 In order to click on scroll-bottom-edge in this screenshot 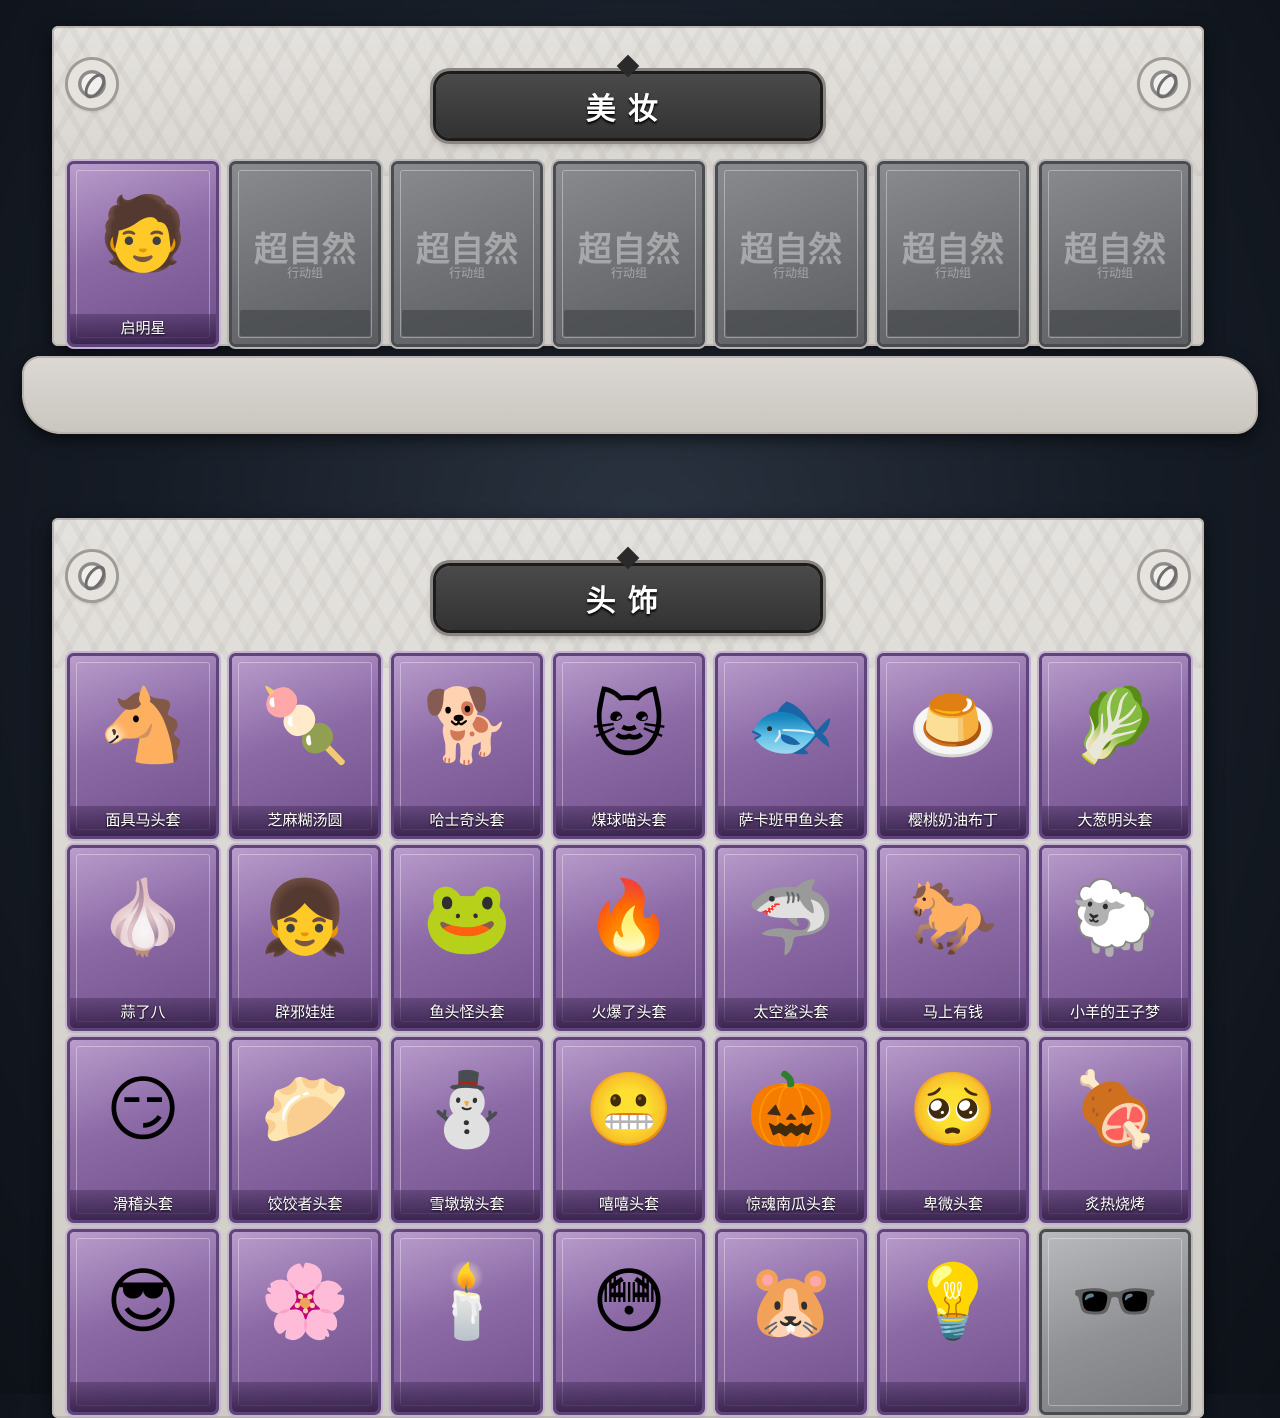, I will do `click(640, 395)`.